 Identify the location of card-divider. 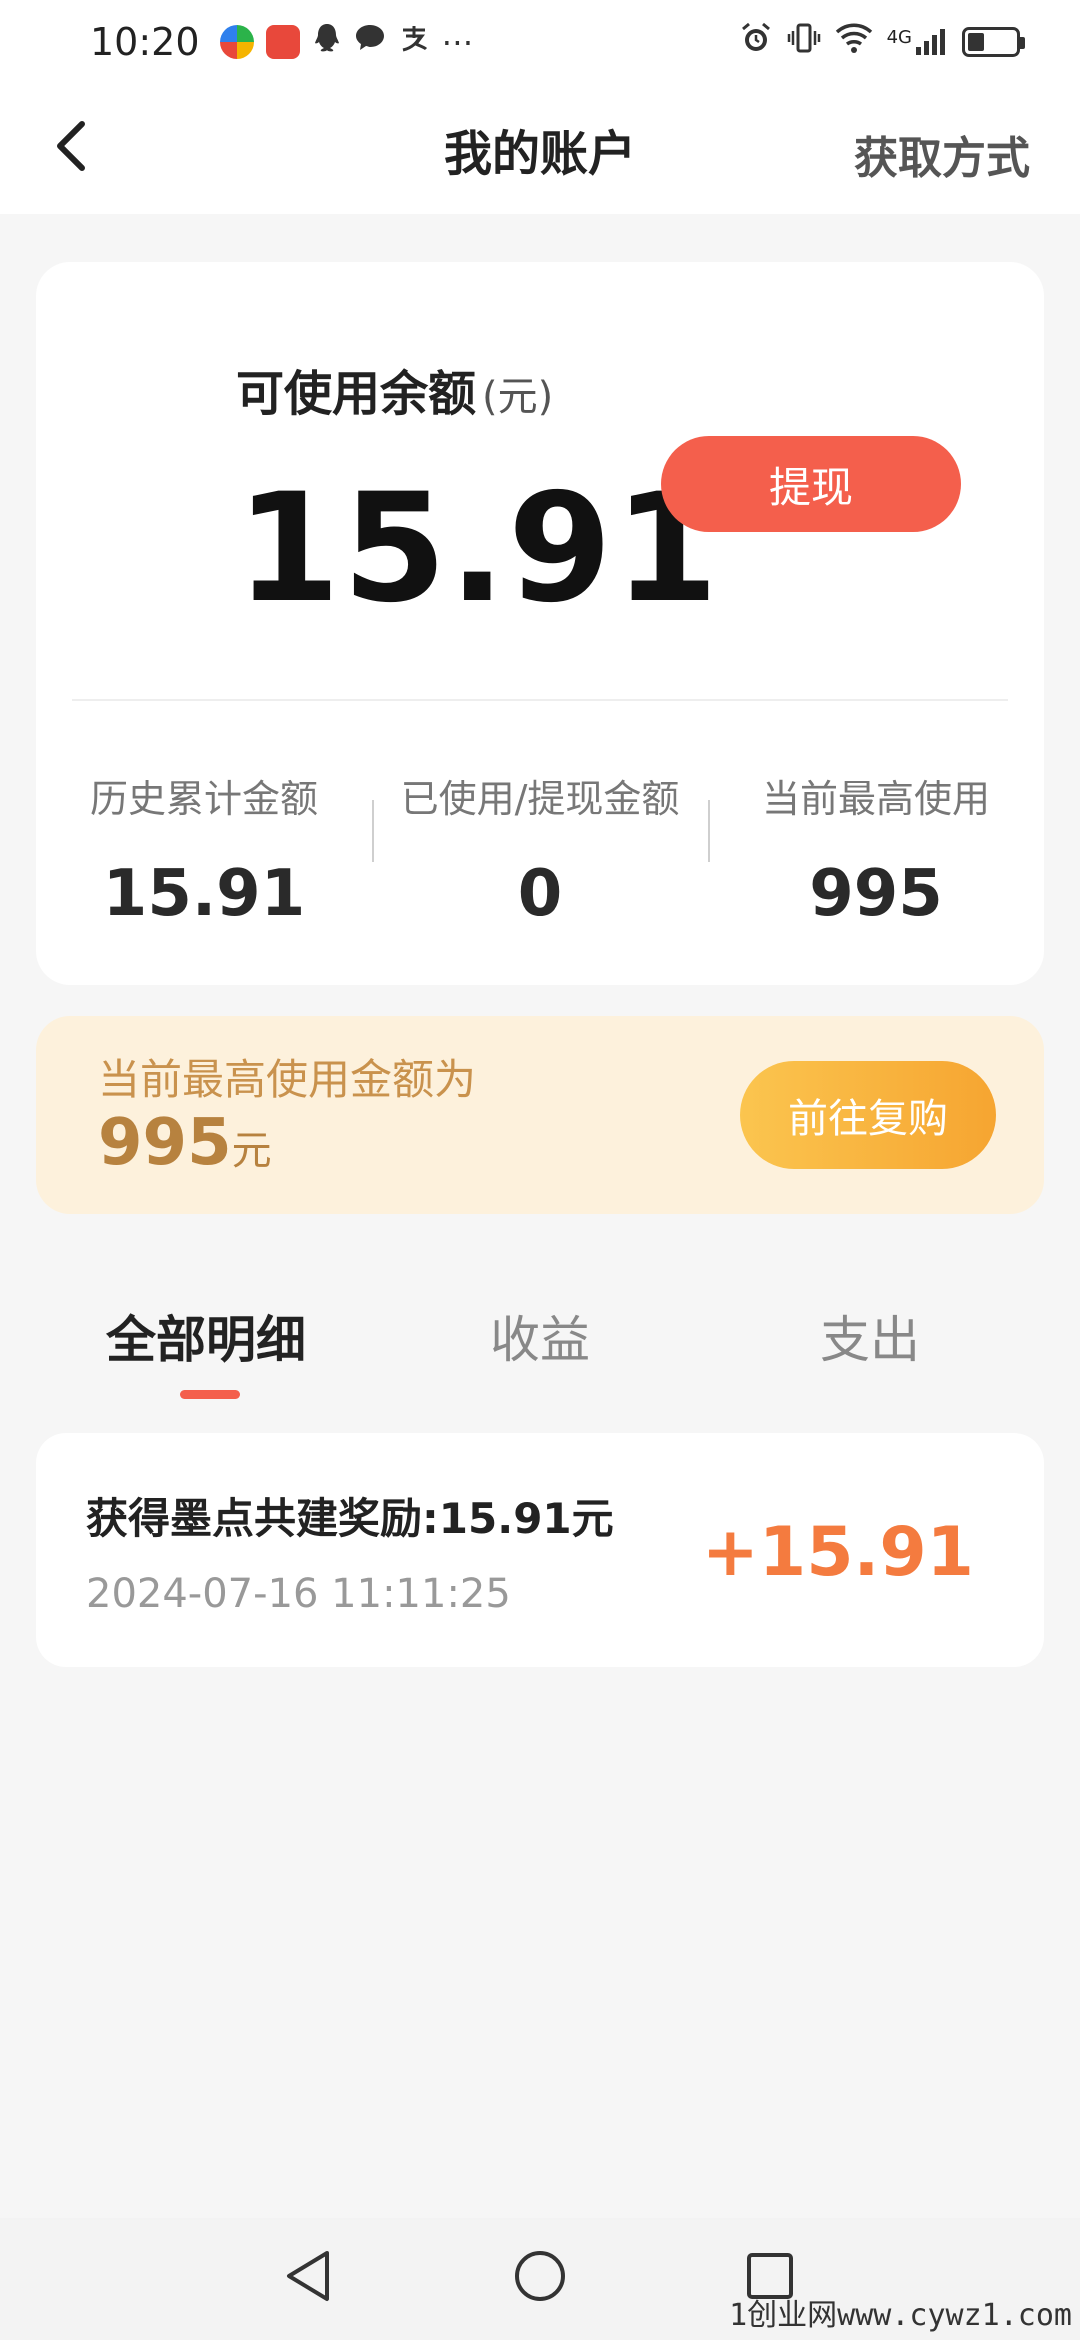
(540, 700).